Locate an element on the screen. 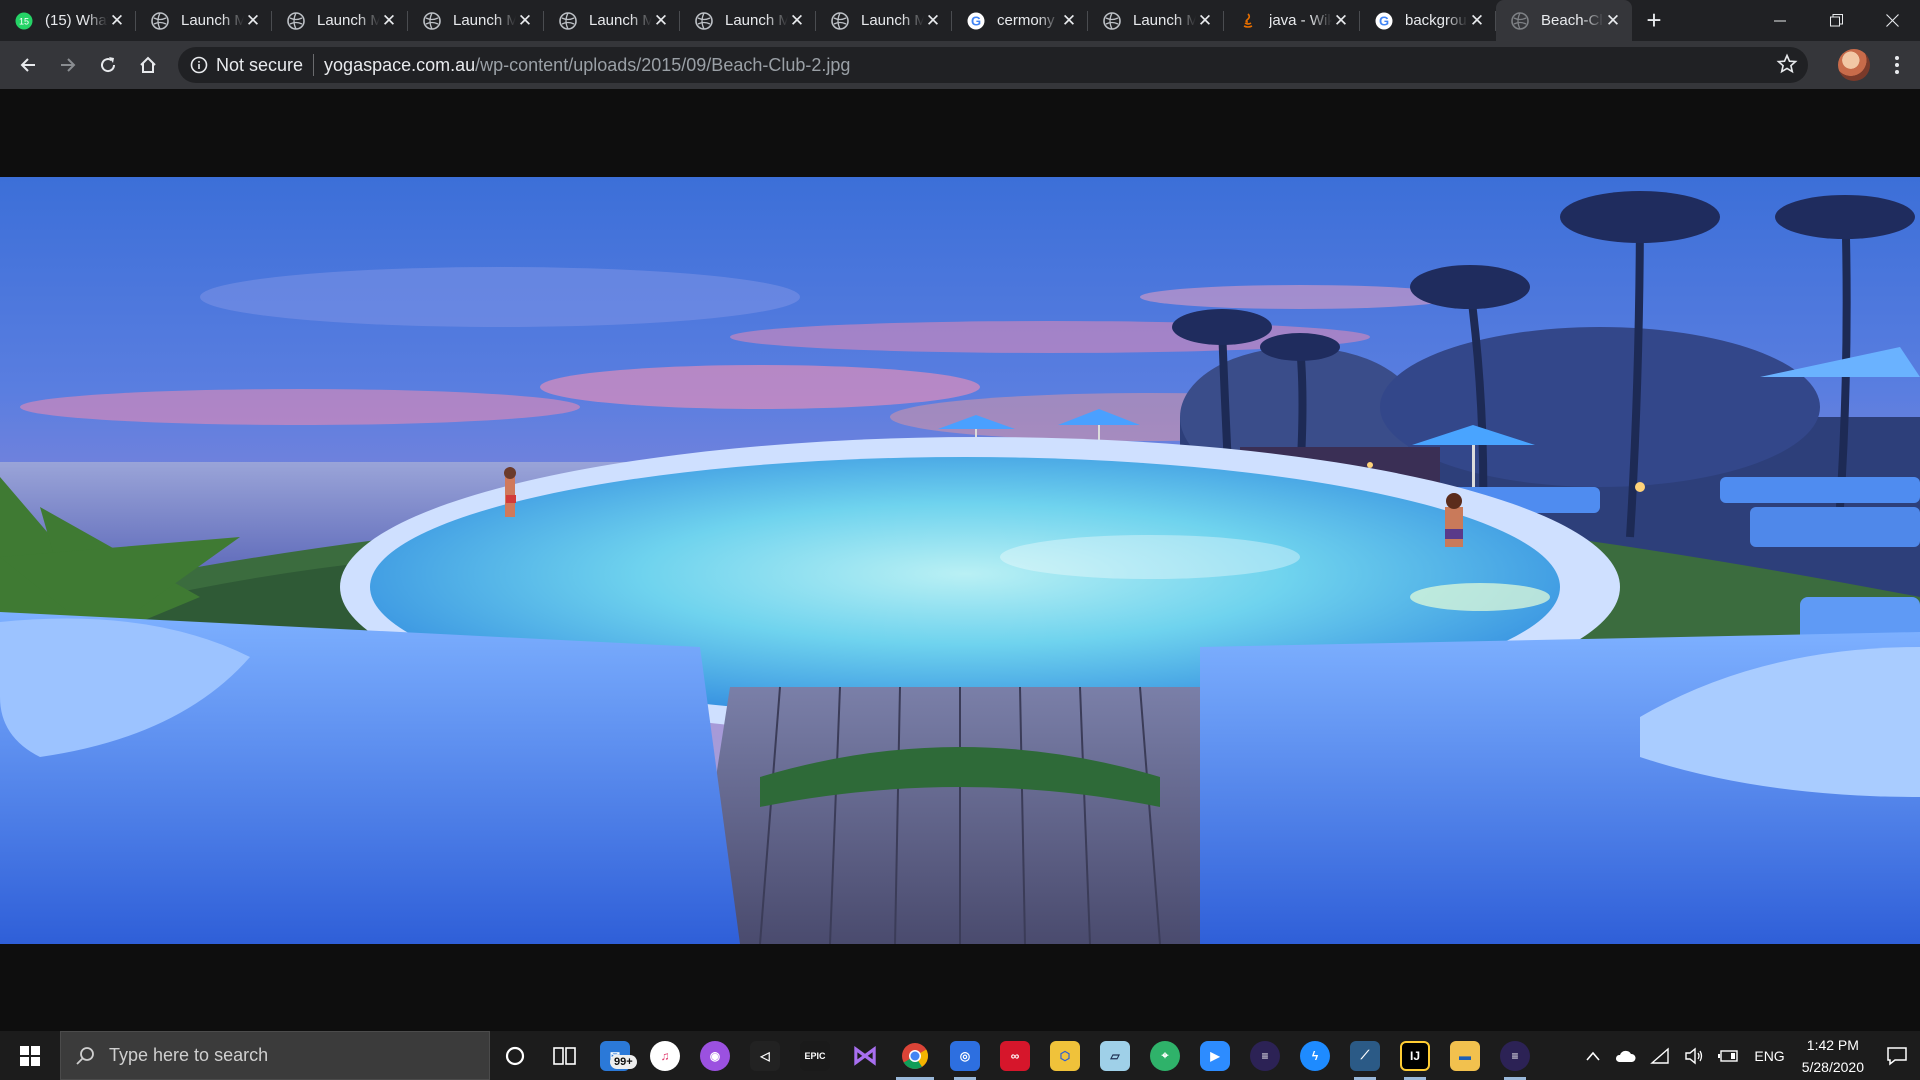  new-tab-button: + is located at coordinates (1654, 20).